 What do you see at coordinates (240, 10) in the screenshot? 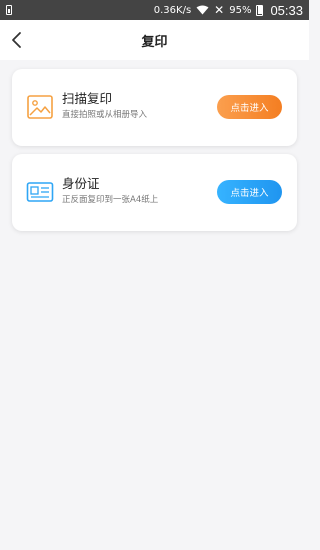
I see `battery-percent: 95%` at bounding box center [240, 10].